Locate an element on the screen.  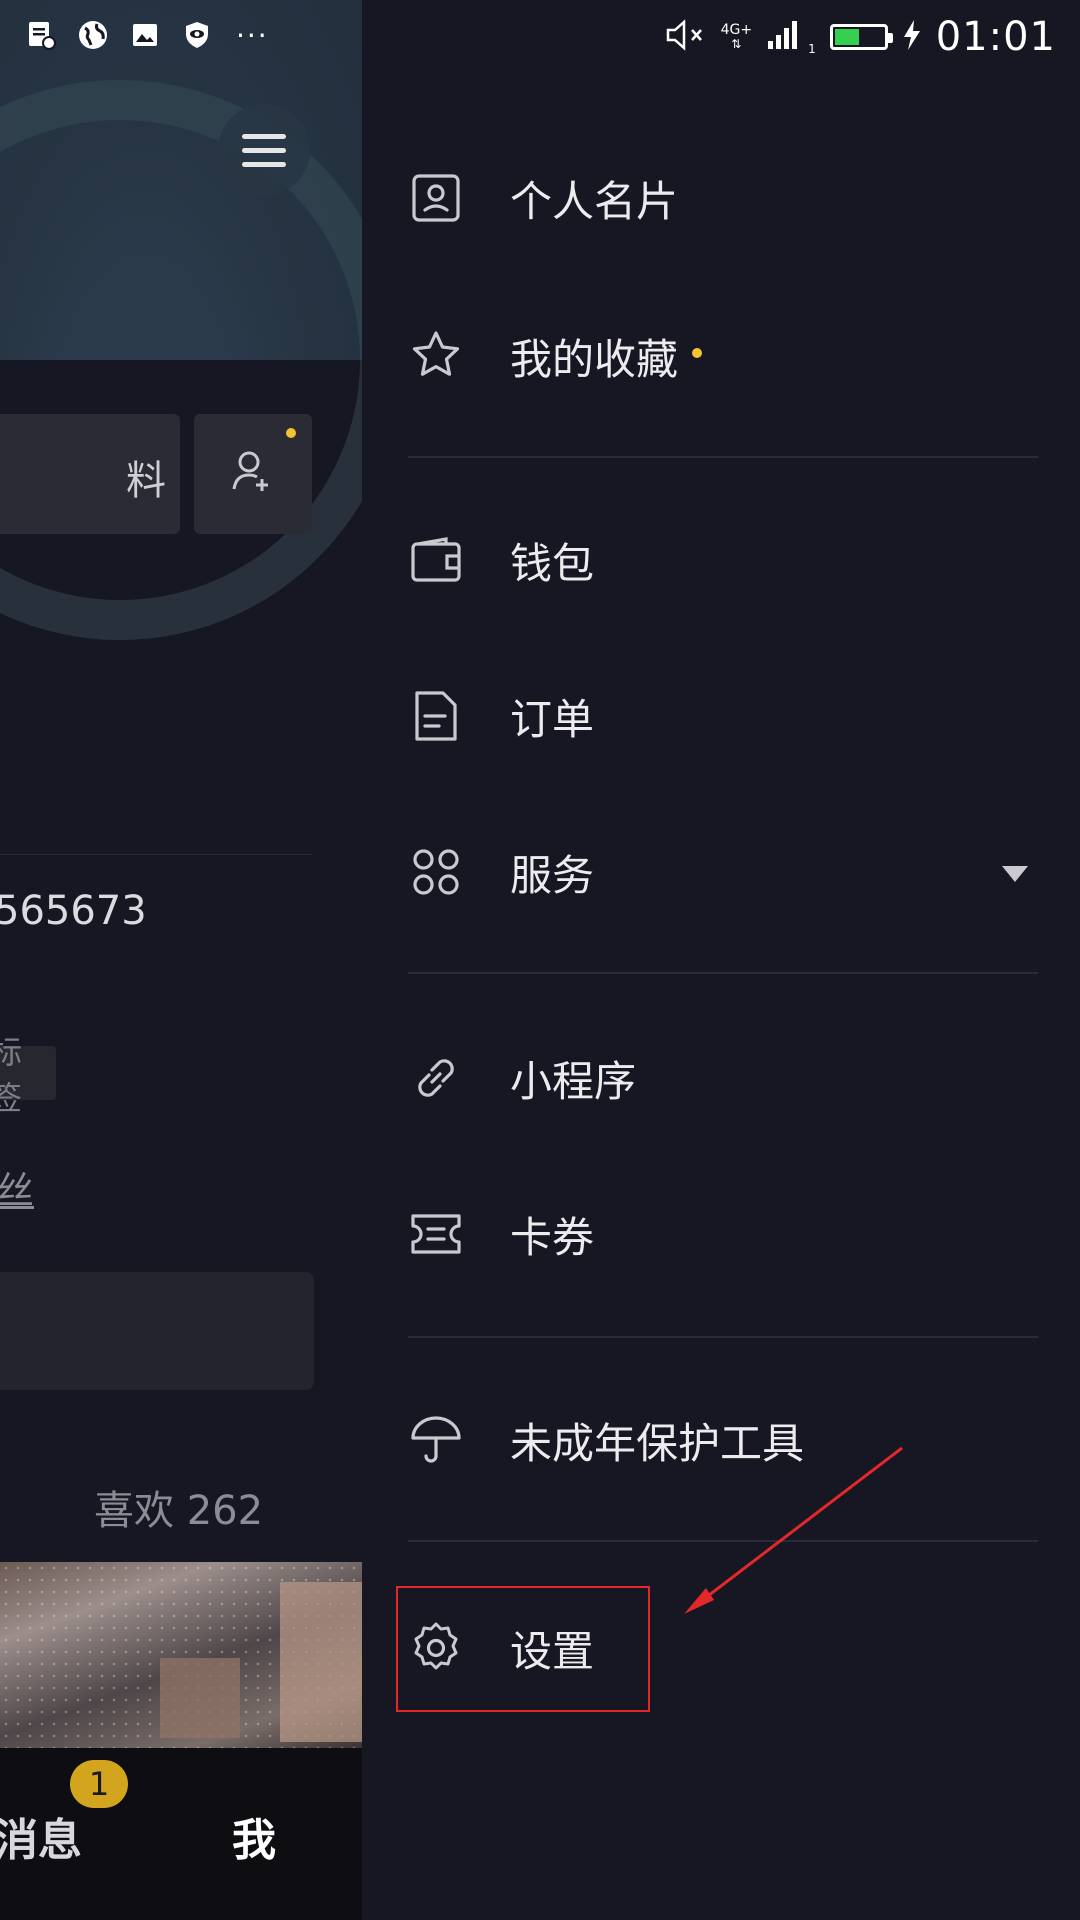
hamburger-menu-icon is located at coordinates (264, 150).